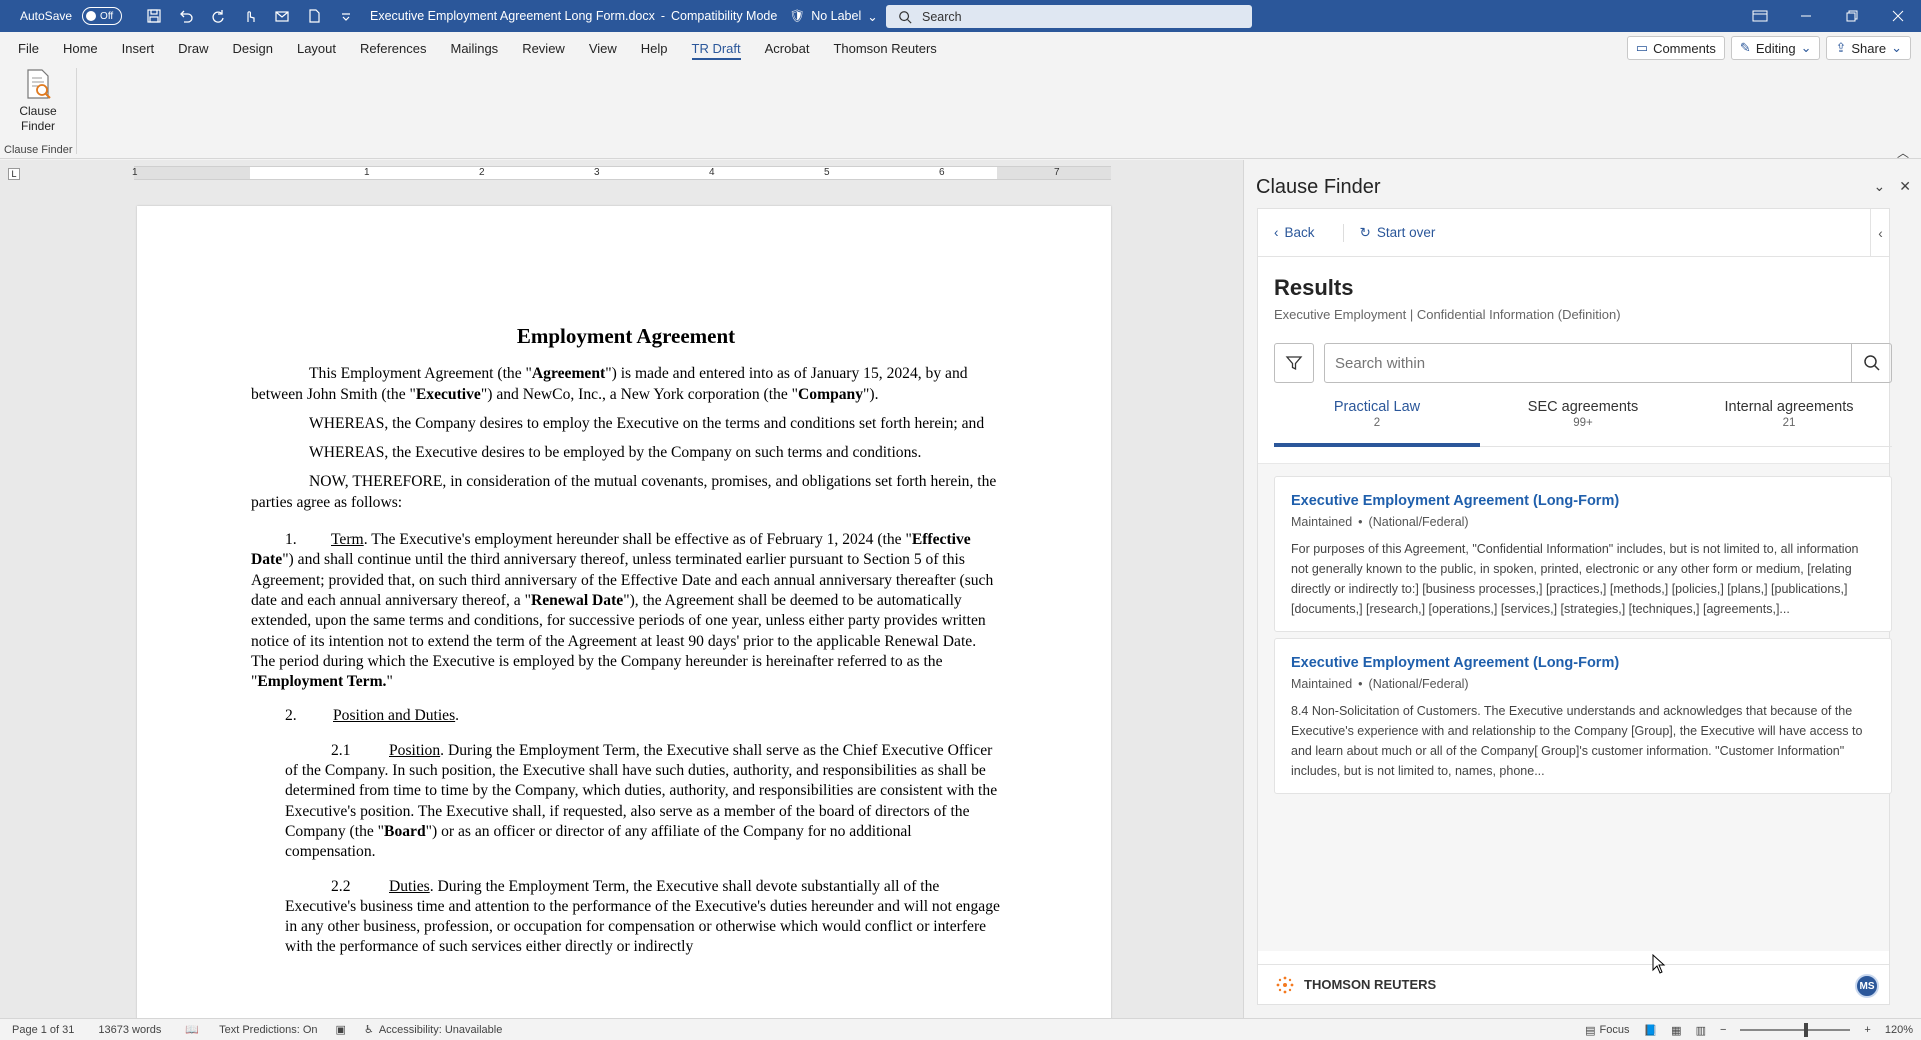 This screenshot has width=1921, height=1040. I want to click on results-tab-label: Practical Law, so click(1377, 407).